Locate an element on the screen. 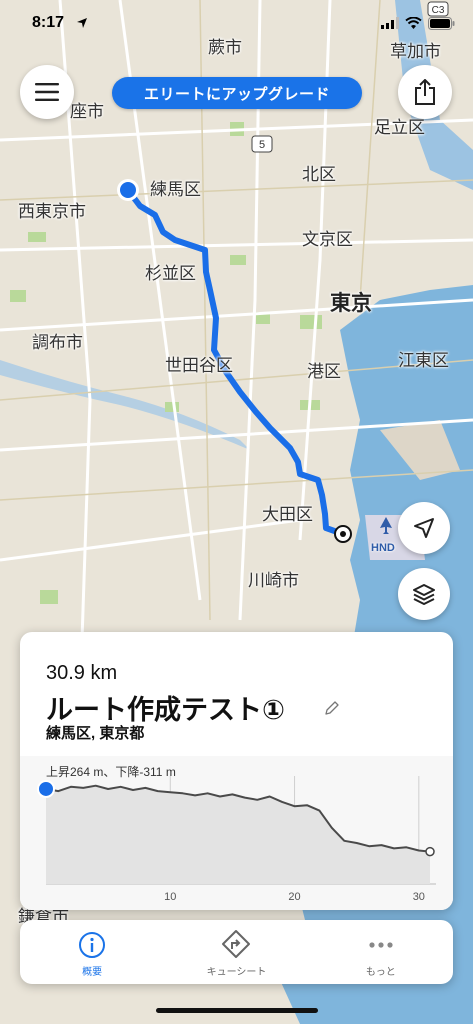  navigation-arrow-icon is located at coordinates (424, 528).